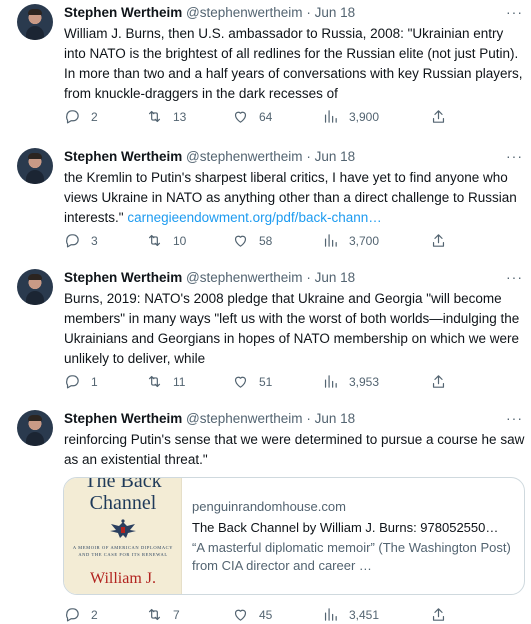 The height and width of the screenshot is (624, 531). Describe the element at coordinates (180, 240) in the screenshot. I see `retweet-count: 10` at that location.